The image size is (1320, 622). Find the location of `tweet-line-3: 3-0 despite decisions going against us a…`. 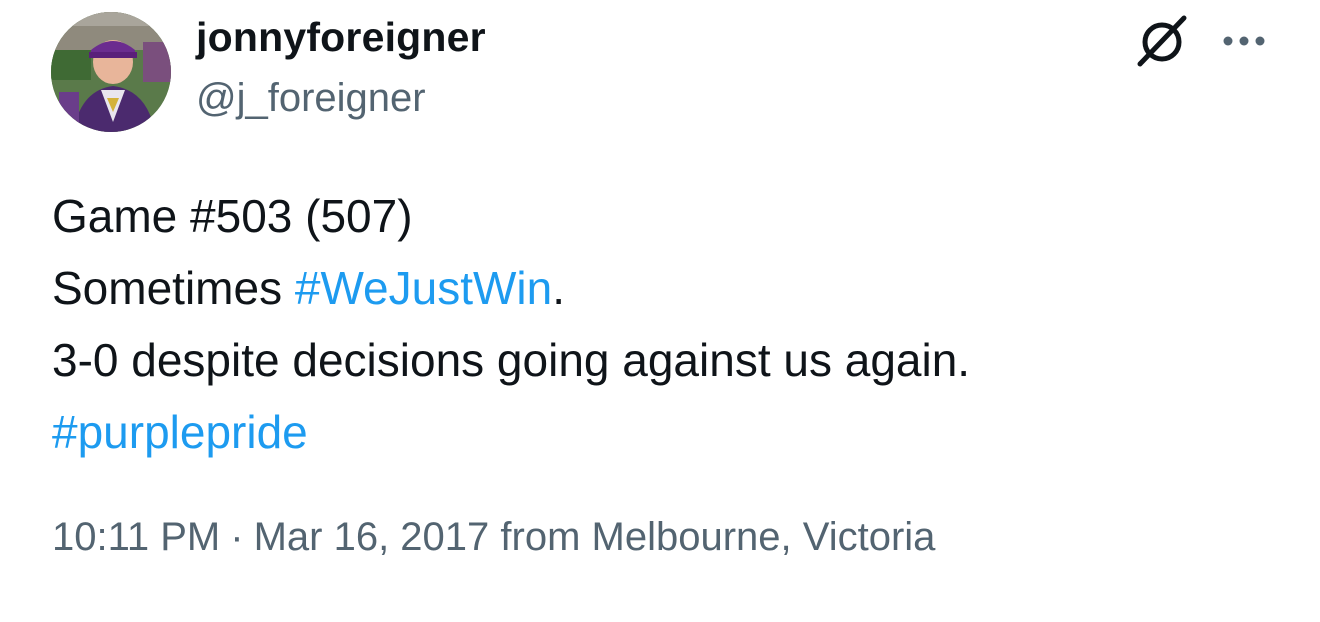

tweet-line-3: 3-0 despite decisions going against us a… is located at coordinates (511, 360).